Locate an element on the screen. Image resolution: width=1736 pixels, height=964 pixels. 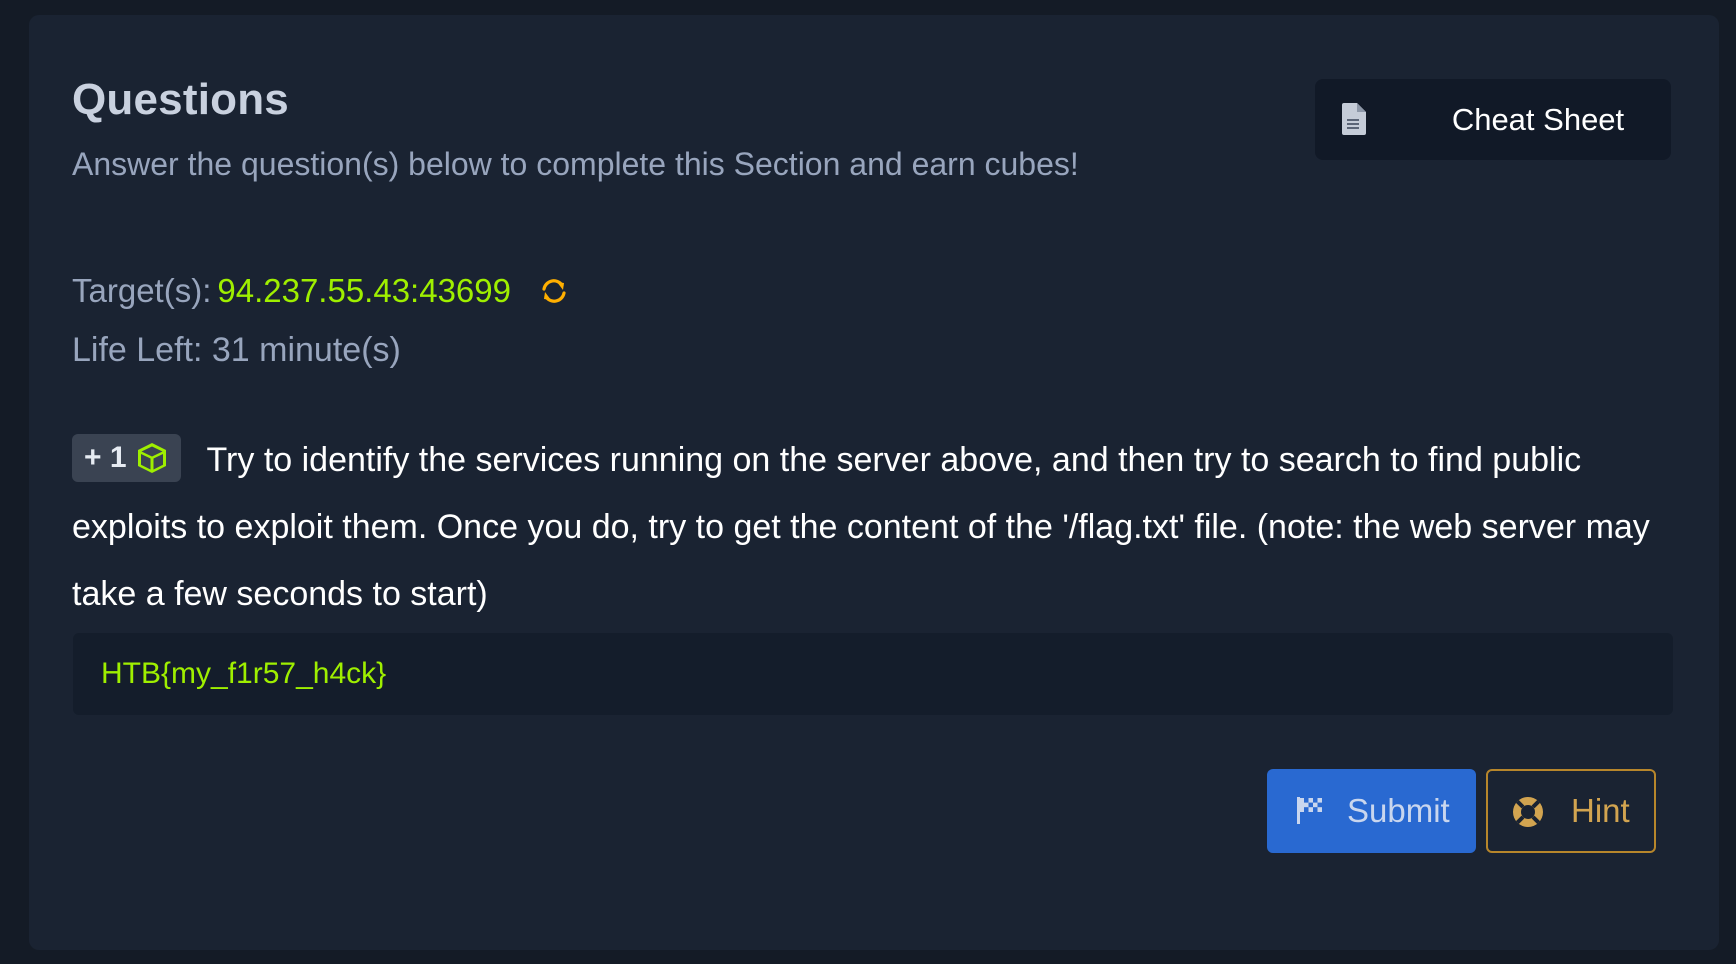
cube-reward-badge: + 1 is located at coordinates (126, 458).